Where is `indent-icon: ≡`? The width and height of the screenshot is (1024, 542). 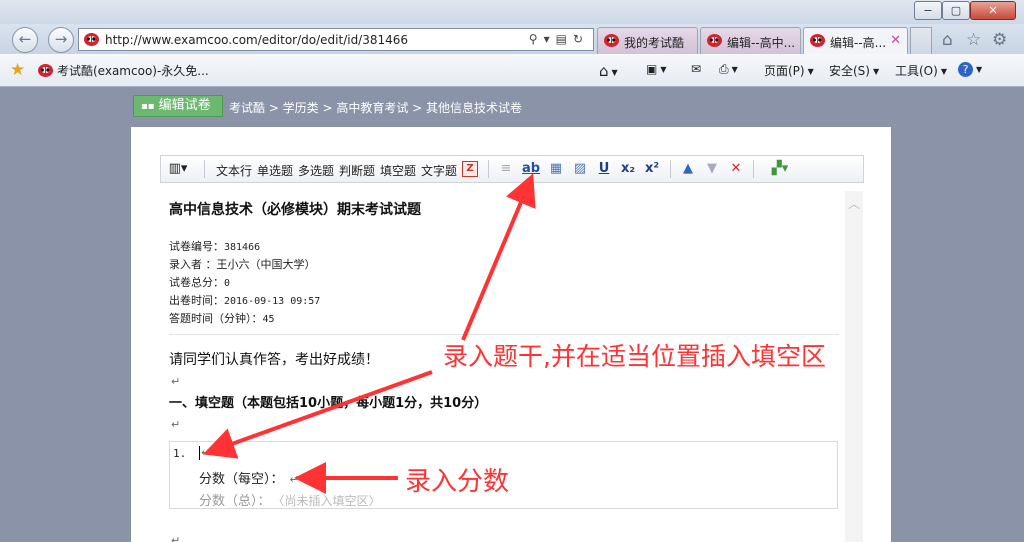 indent-icon: ≡ is located at coordinates (506, 169).